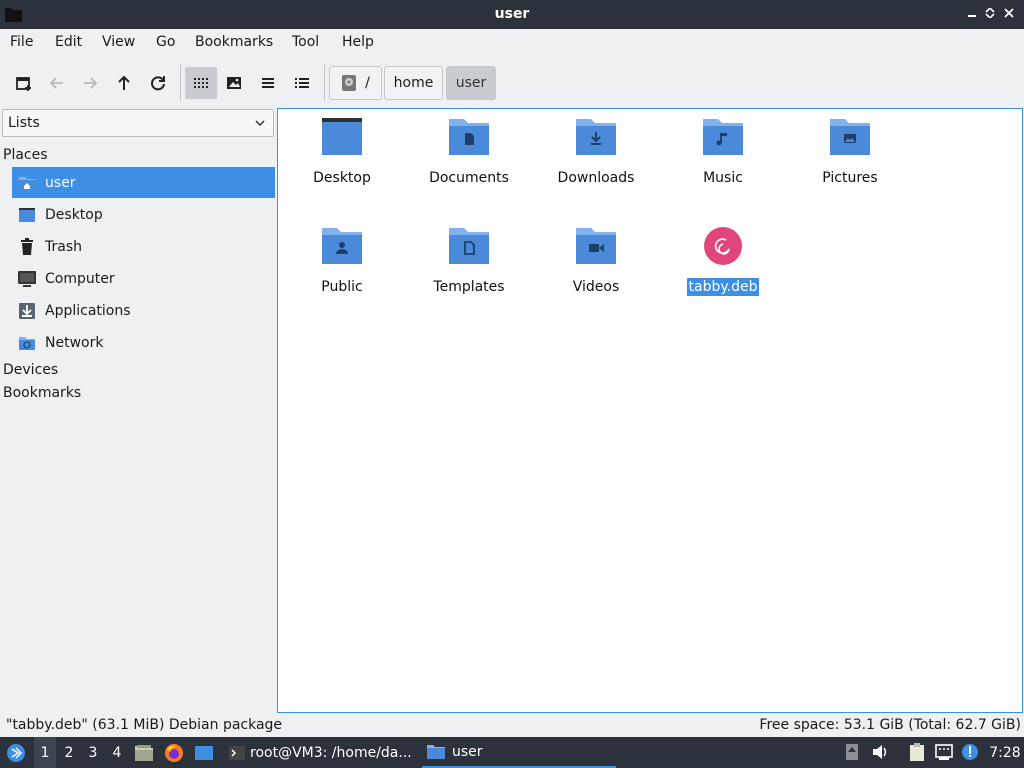 This screenshot has height=768, width=1024. What do you see at coordinates (237, 752) in the screenshot?
I see `terminal-icon` at bounding box center [237, 752].